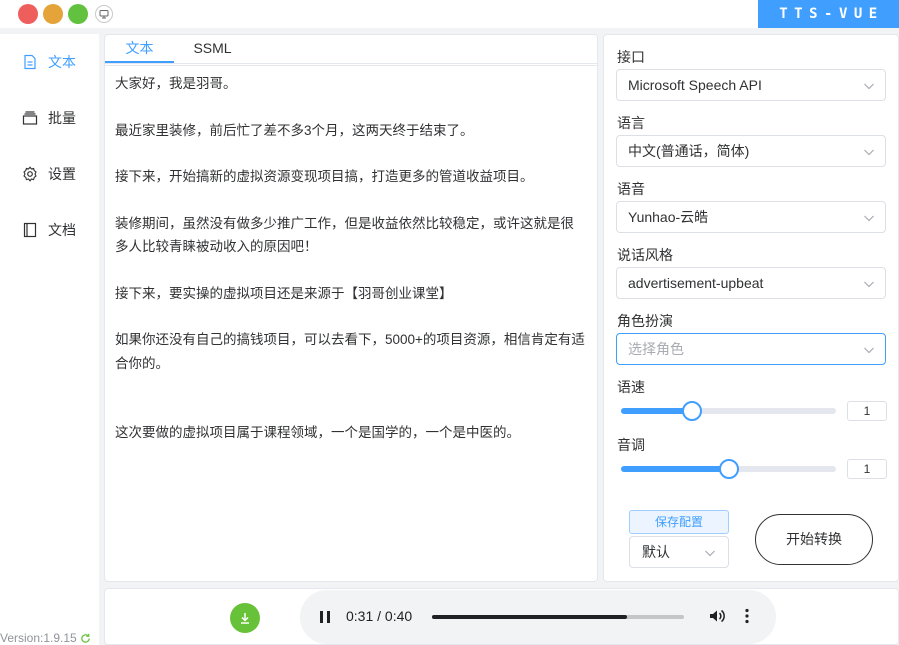 This screenshot has height=645, width=899. I want to click on playback-progress, so click(558, 617).